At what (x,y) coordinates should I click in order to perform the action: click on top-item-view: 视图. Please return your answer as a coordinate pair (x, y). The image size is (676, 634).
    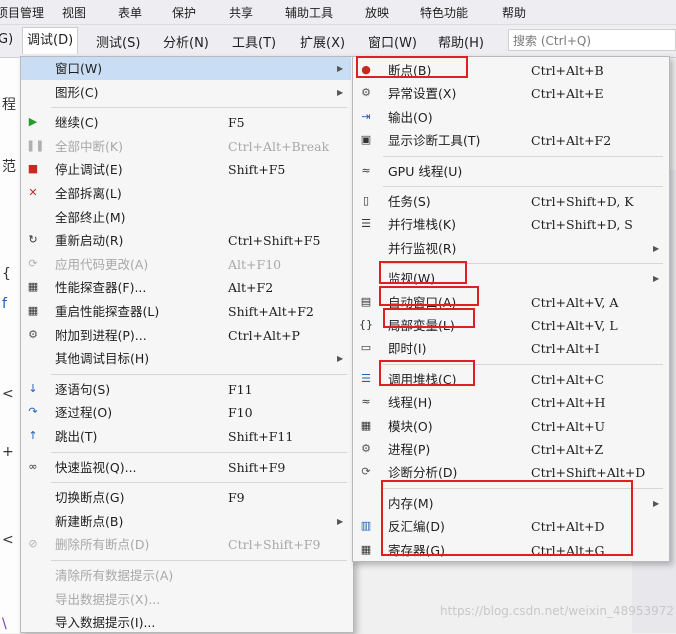
    Looking at the image, I should click on (74, 12).